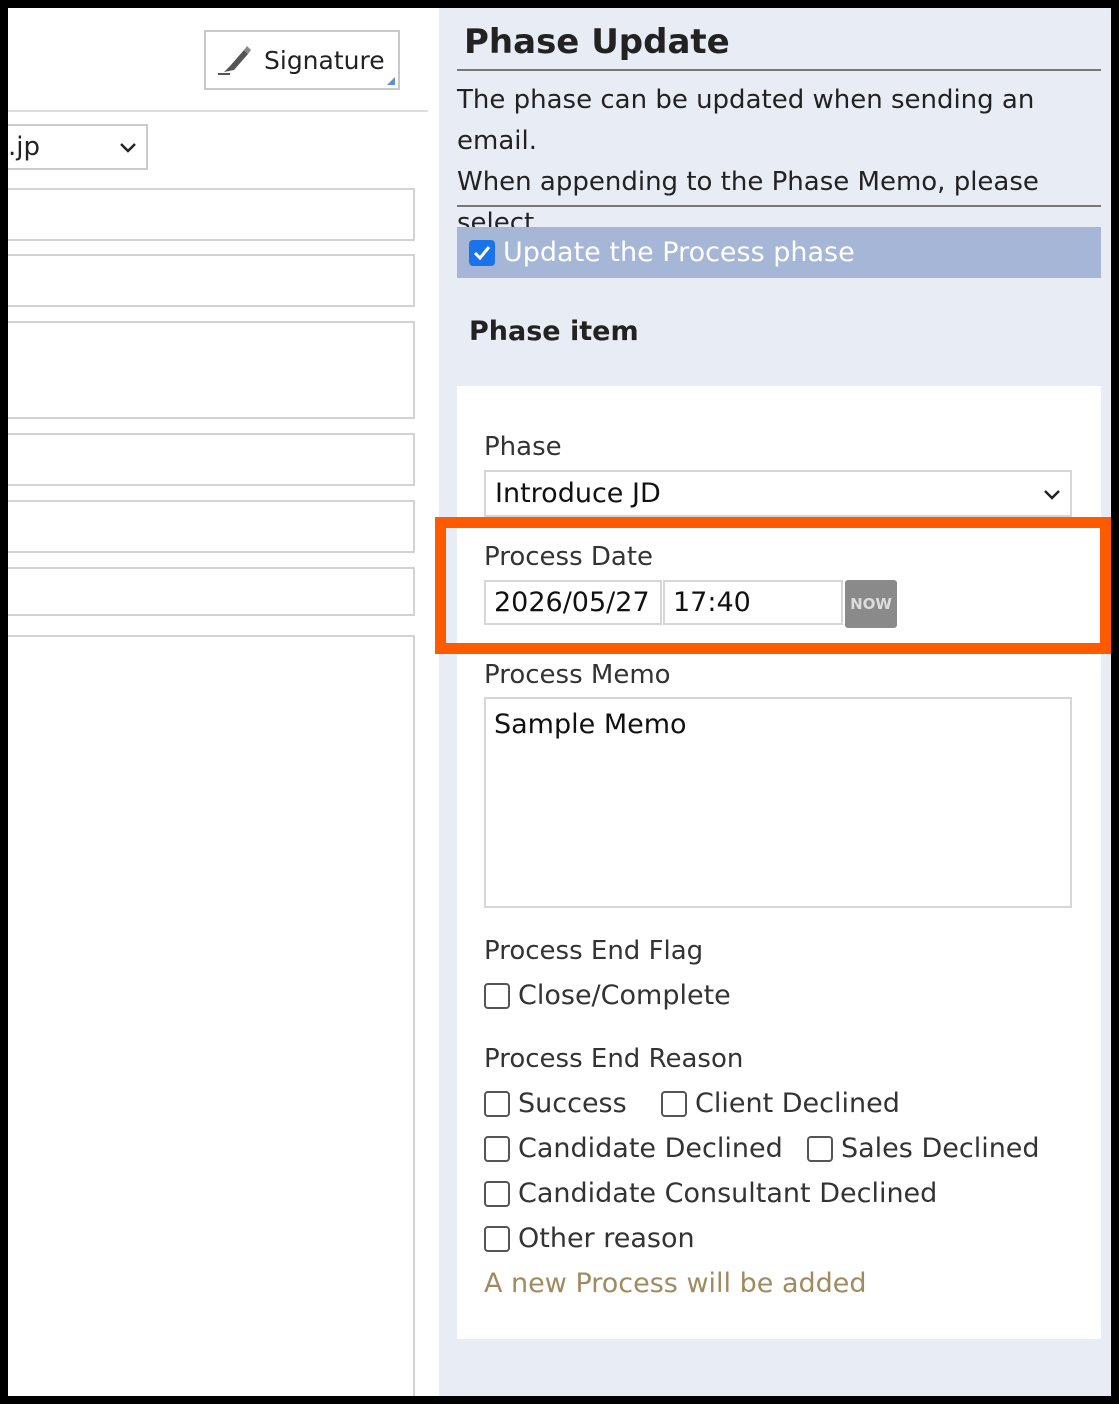  What do you see at coordinates (391, 81) in the screenshot?
I see `resize-corner-icon` at bounding box center [391, 81].